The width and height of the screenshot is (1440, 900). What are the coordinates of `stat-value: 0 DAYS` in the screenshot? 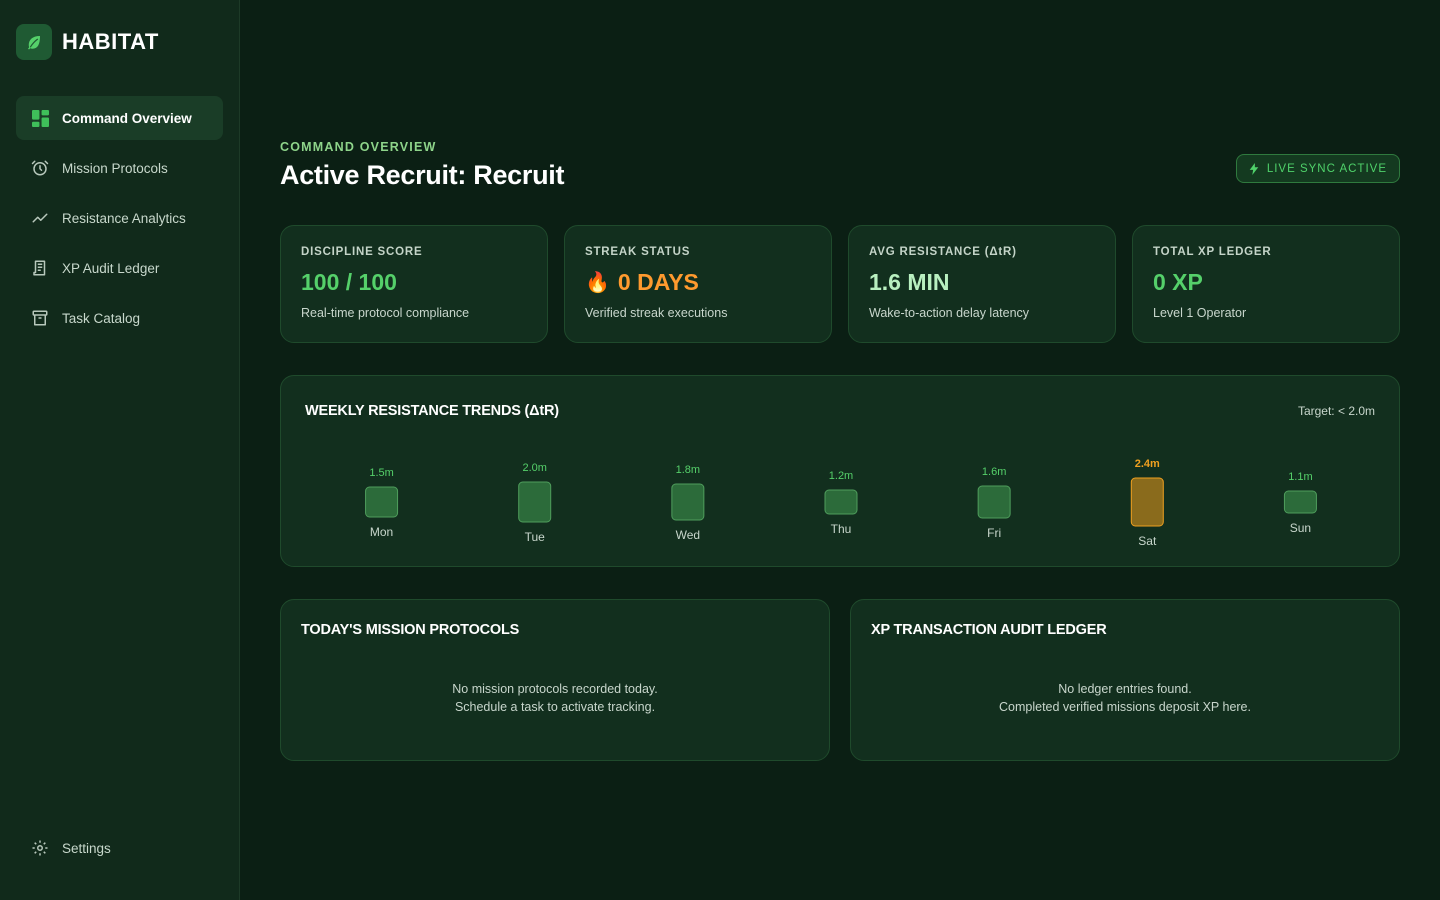 It's located at (658, 281).